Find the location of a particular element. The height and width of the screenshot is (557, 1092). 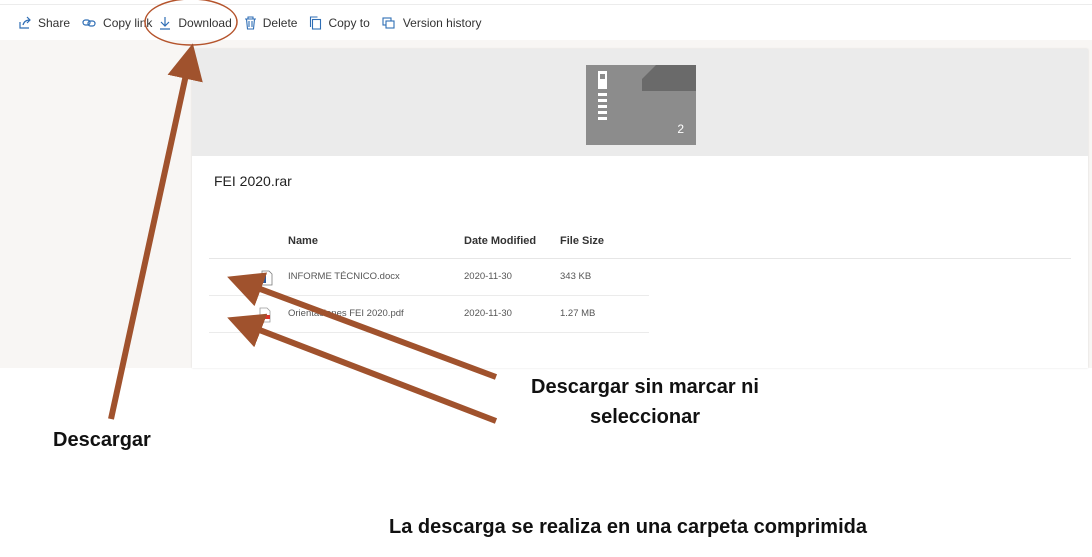

share-label: Share is located at coordinates (54, 23).